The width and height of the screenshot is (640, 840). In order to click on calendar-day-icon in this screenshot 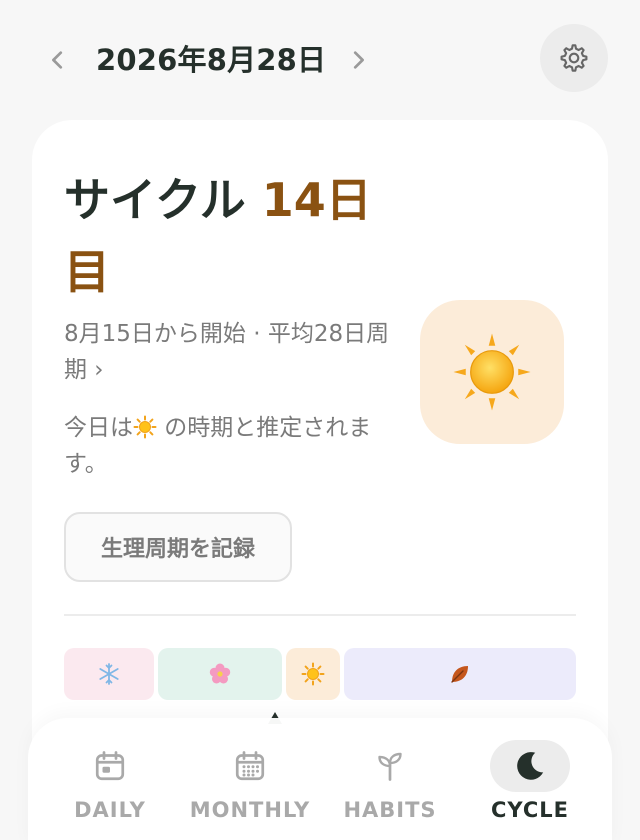, I will do `click(110, 766)`.